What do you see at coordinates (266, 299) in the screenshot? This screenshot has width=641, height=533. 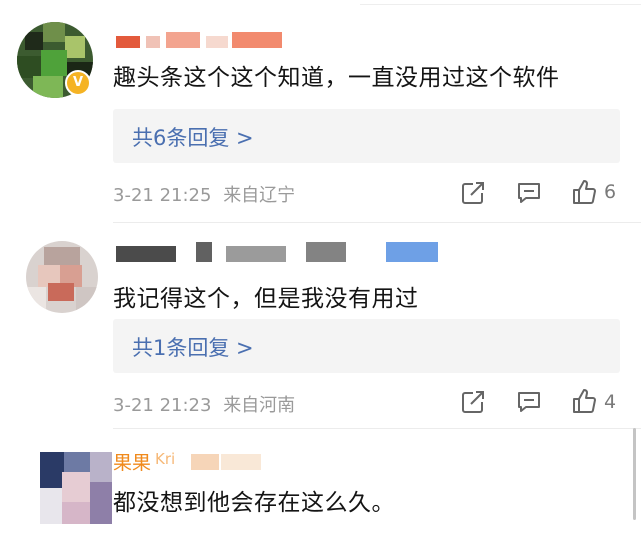 I see `comment-text: 我记得这个，但是我没有用过` at bounding box center [266, 299].